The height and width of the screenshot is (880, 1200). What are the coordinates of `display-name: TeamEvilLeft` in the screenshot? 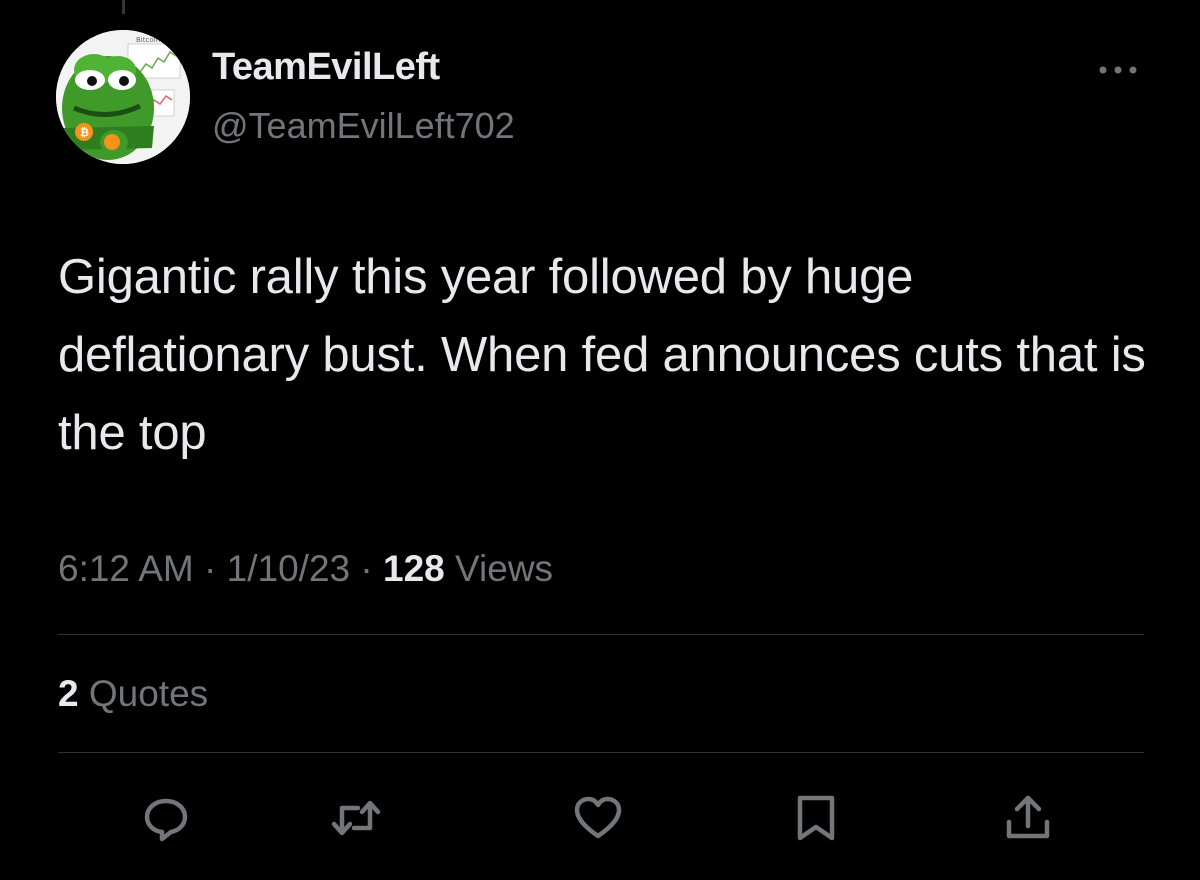 It's located at (326, 67).